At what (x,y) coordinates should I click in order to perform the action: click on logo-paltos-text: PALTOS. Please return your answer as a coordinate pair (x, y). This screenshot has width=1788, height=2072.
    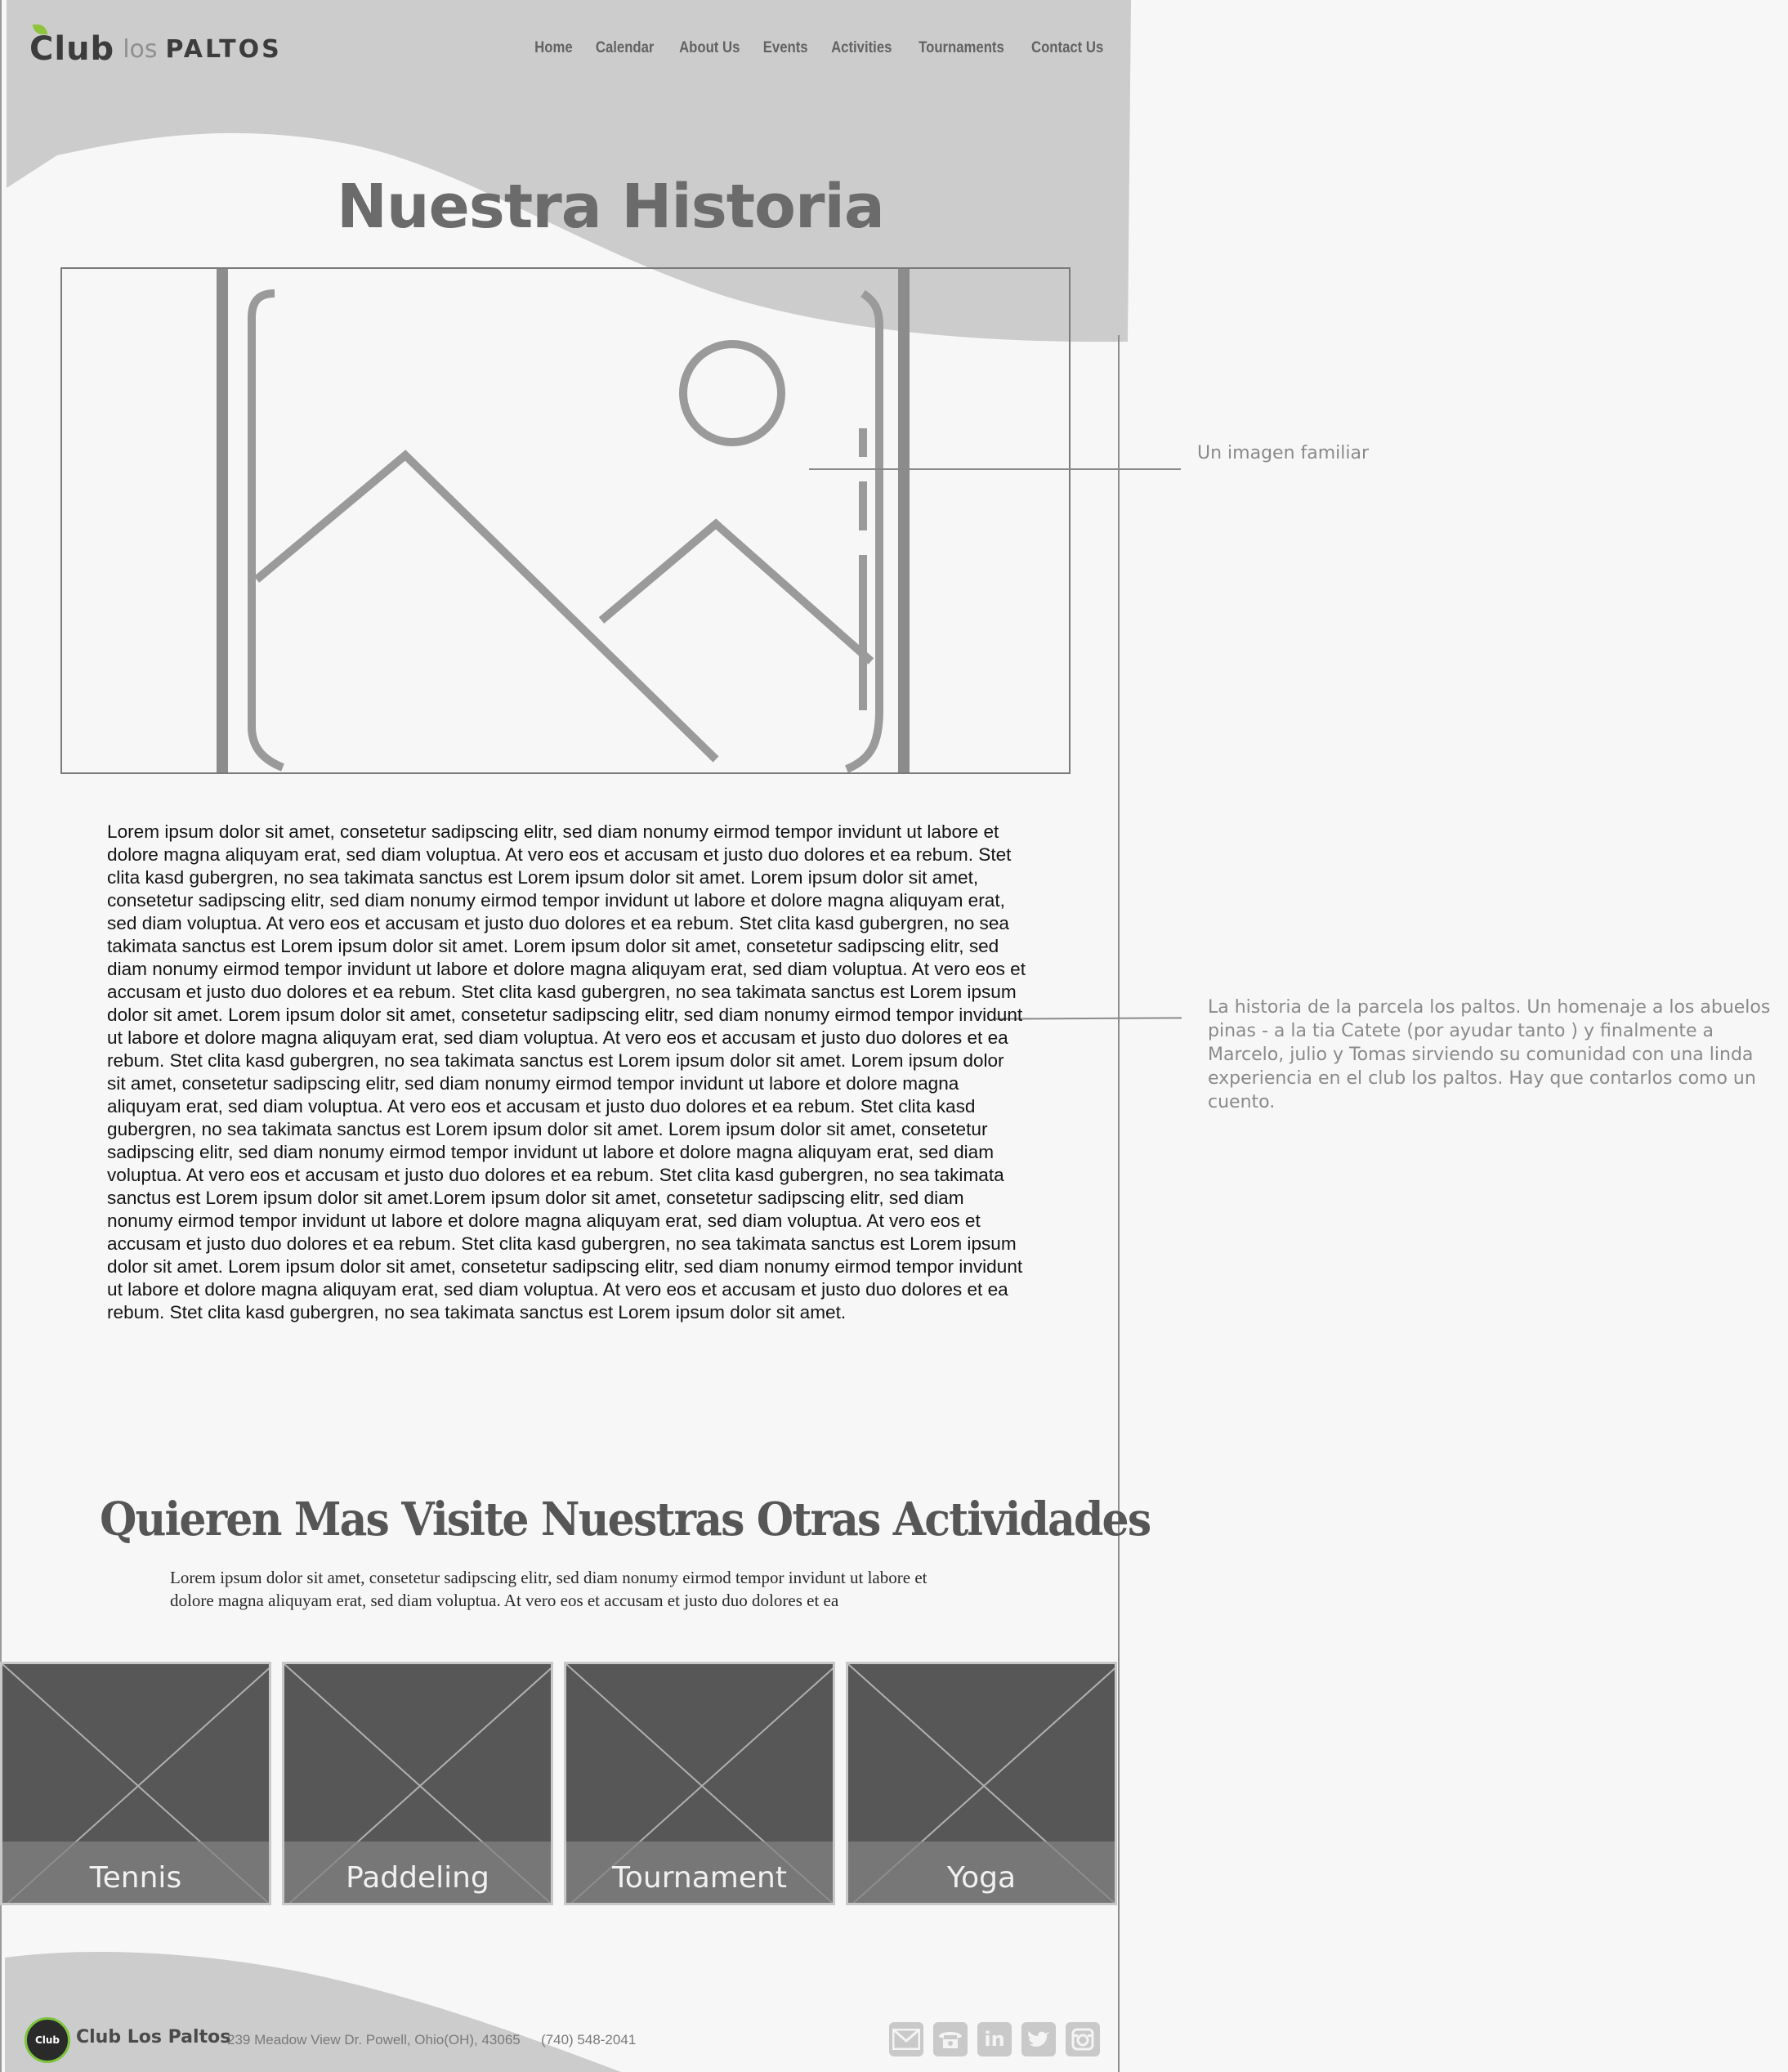
    Looking at the image, I should click on (223, 49).